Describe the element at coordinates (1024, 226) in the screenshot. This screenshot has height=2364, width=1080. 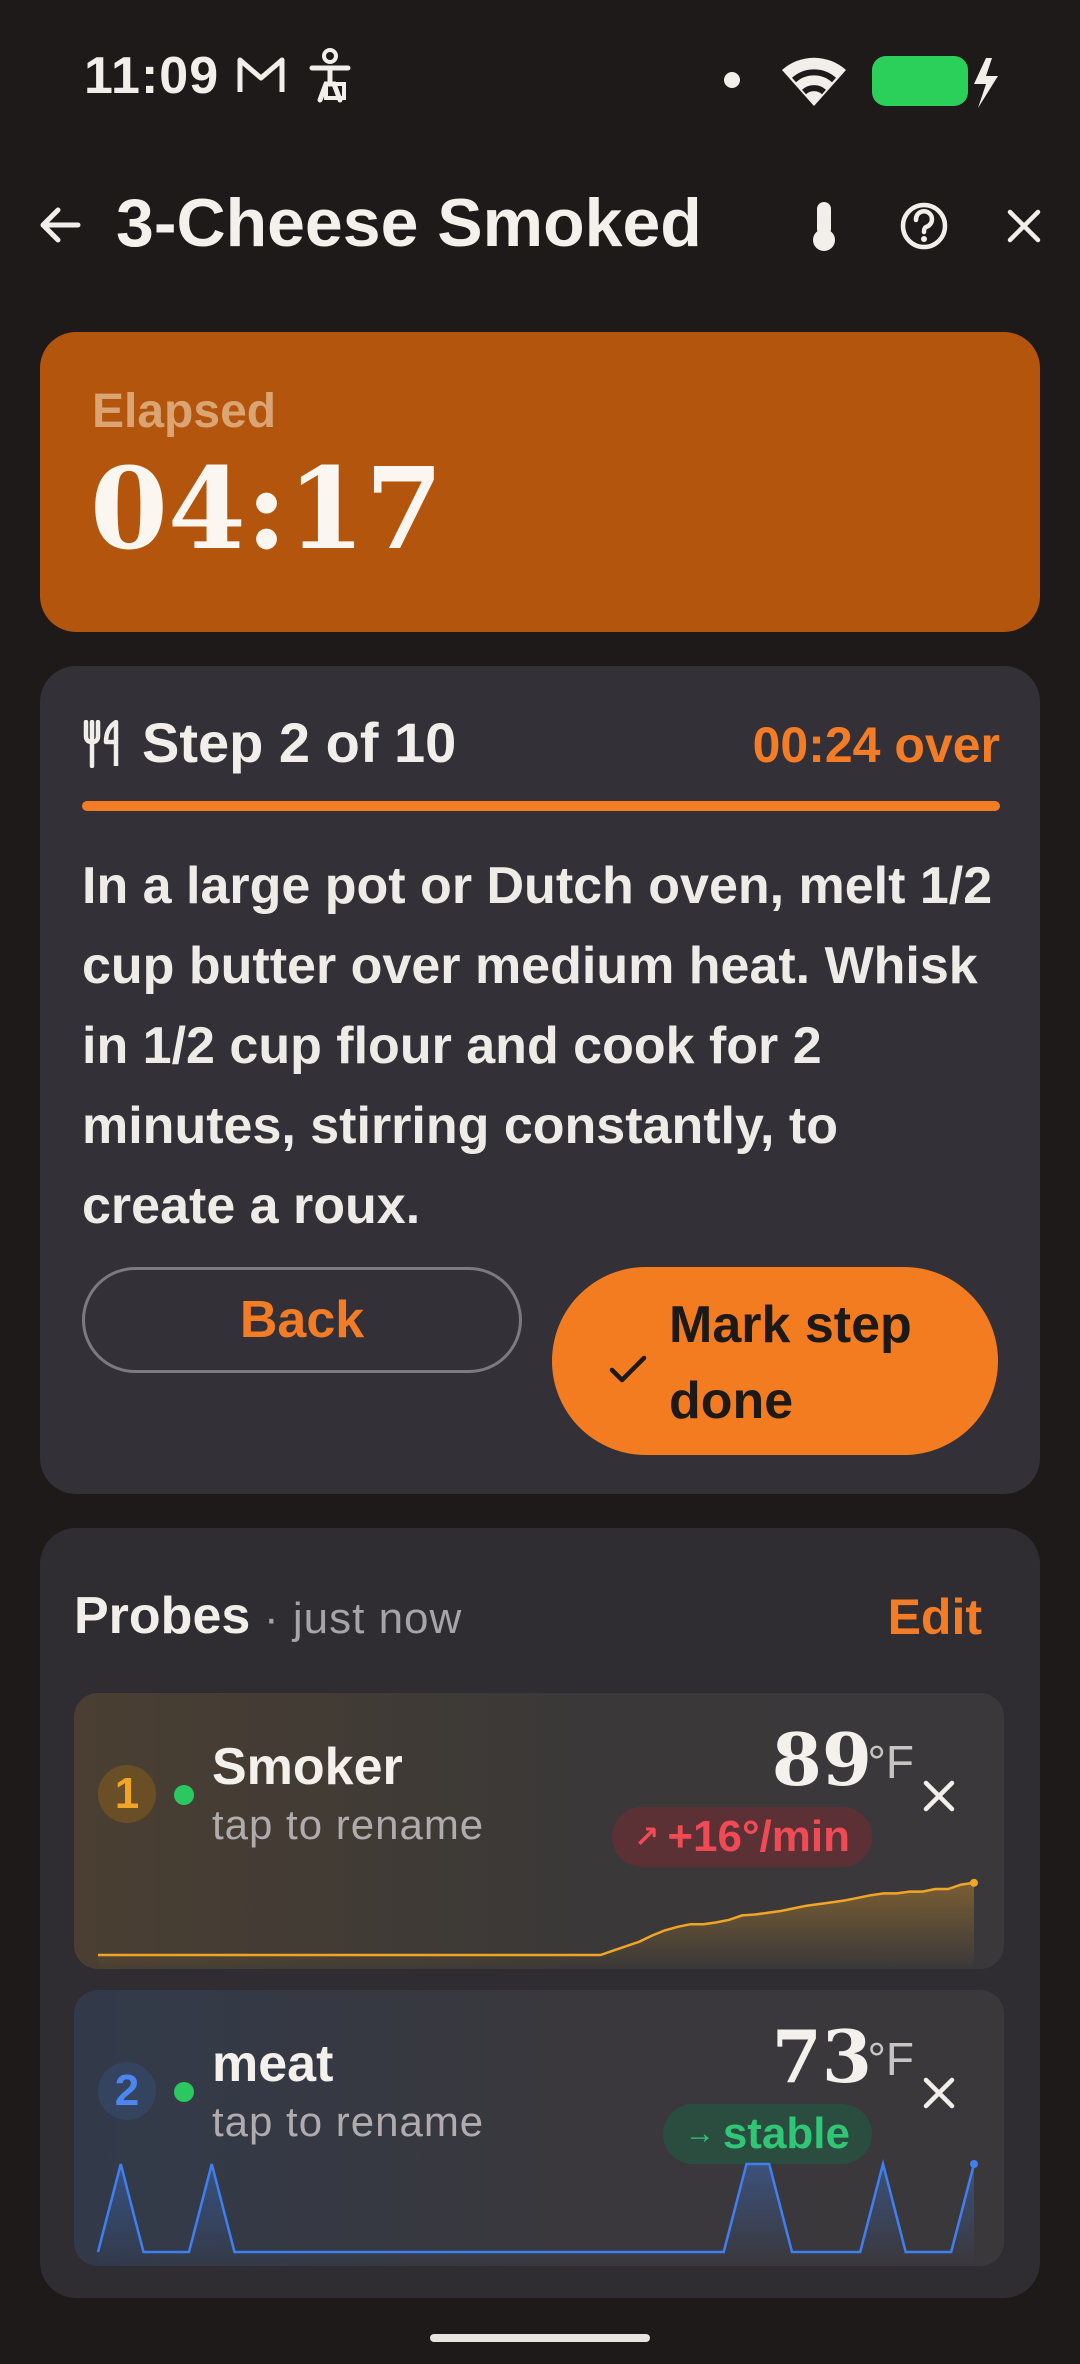
I see `close-icon` at that location.